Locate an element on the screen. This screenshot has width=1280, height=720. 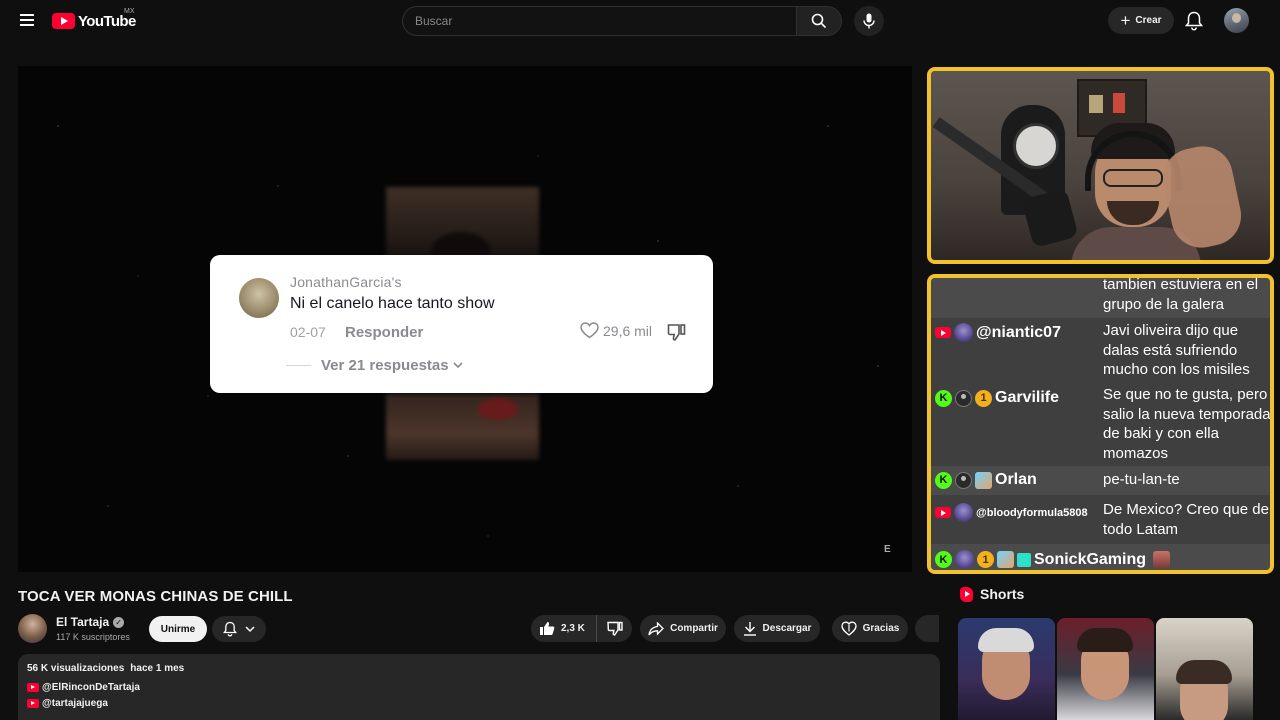
shorts-heading: Shorts is located at coordinates (992, 594).